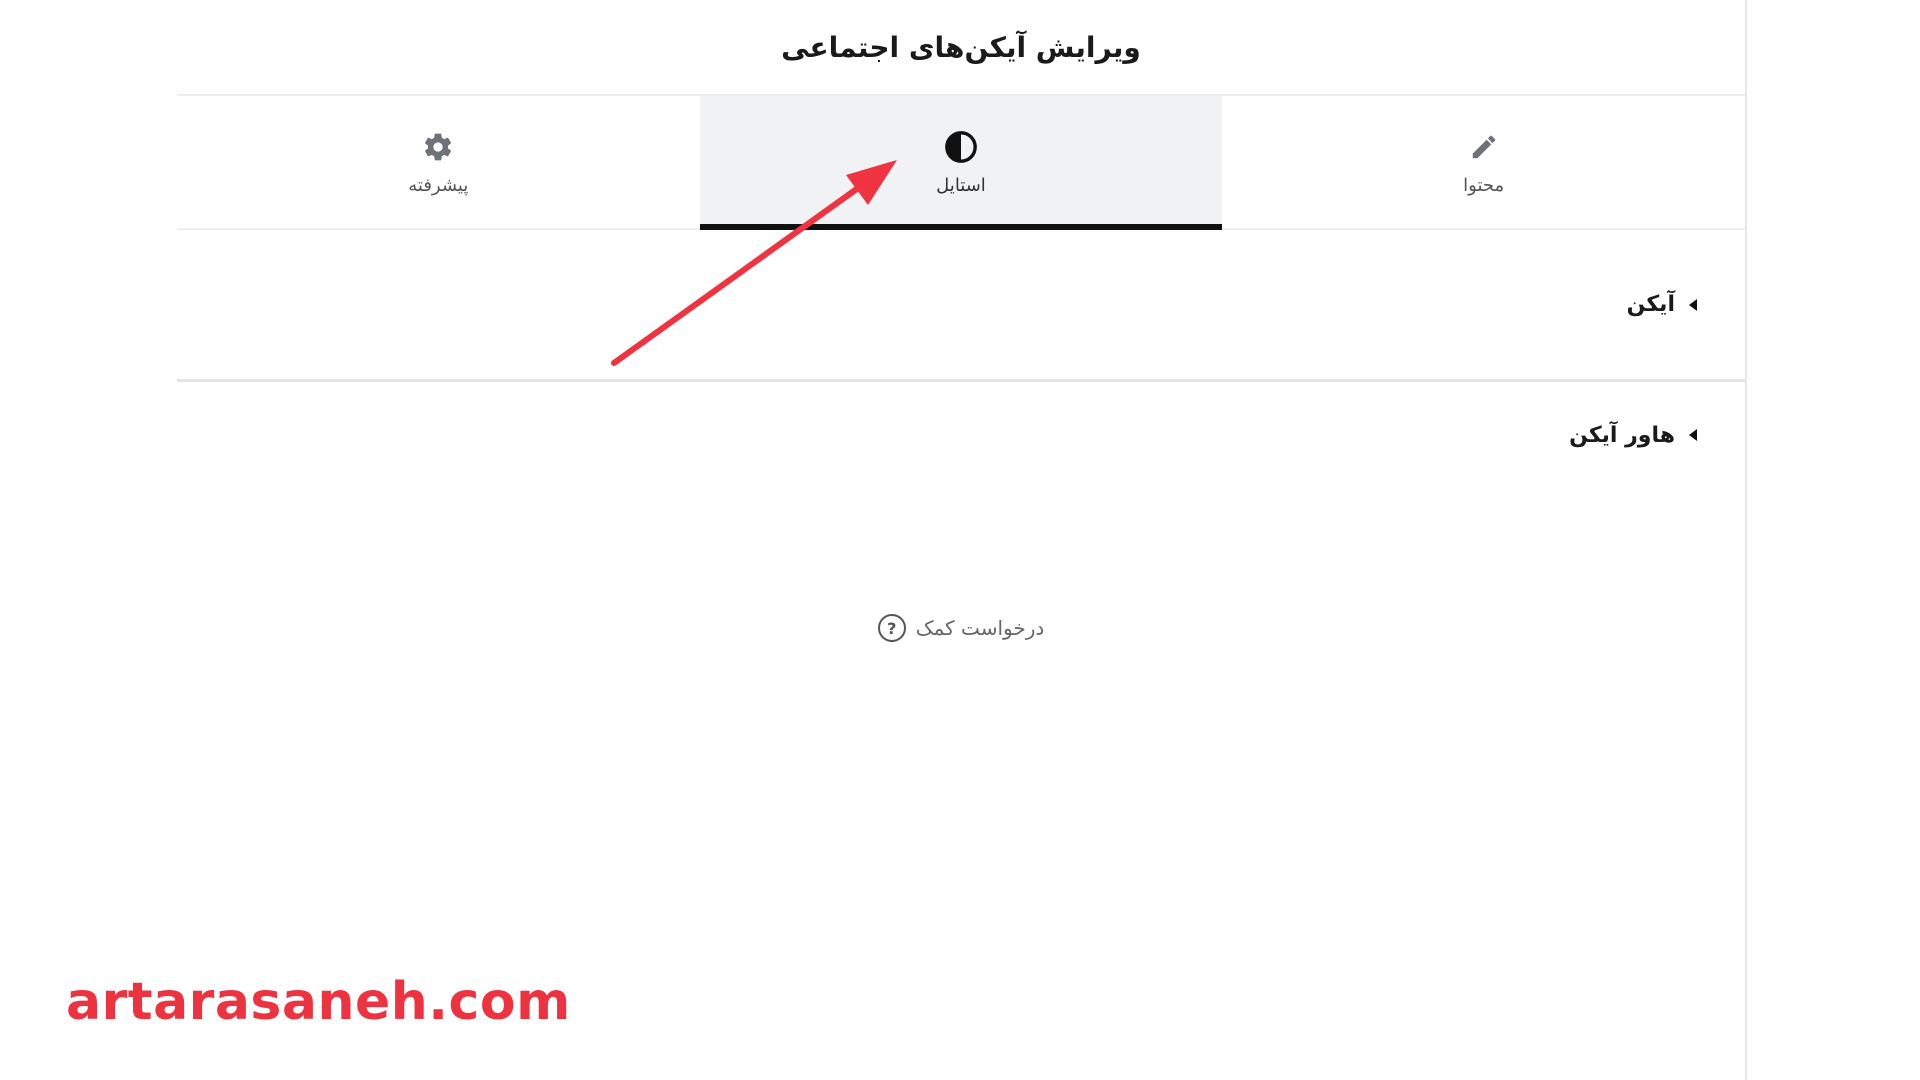 This screenshot has height=1080, width=1920. I want to click on tab-advanced: پیشرفته, so click(438, 162).